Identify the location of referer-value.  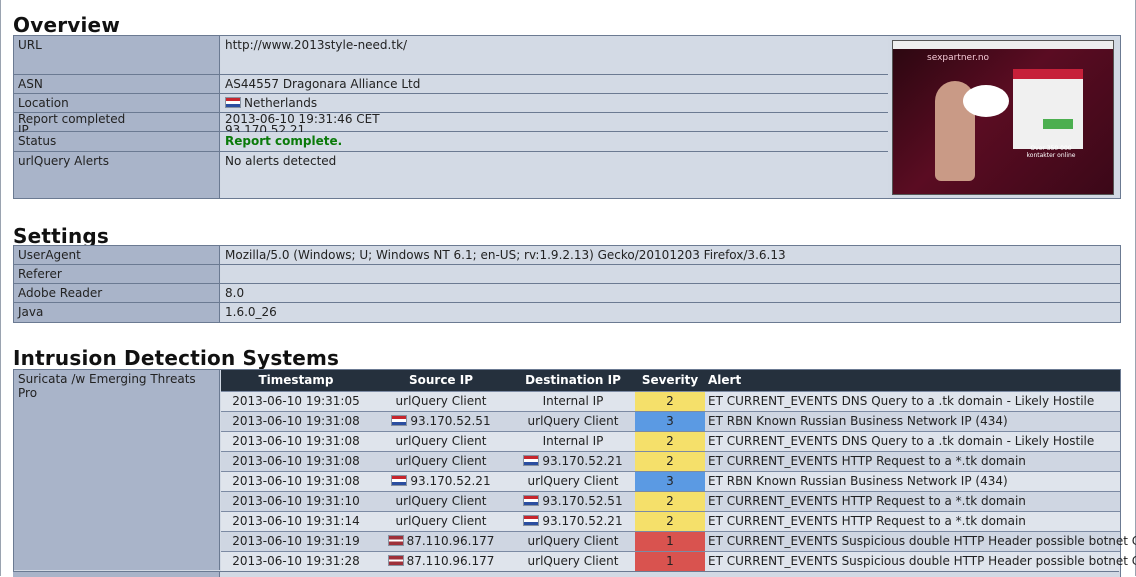
(670, 274).